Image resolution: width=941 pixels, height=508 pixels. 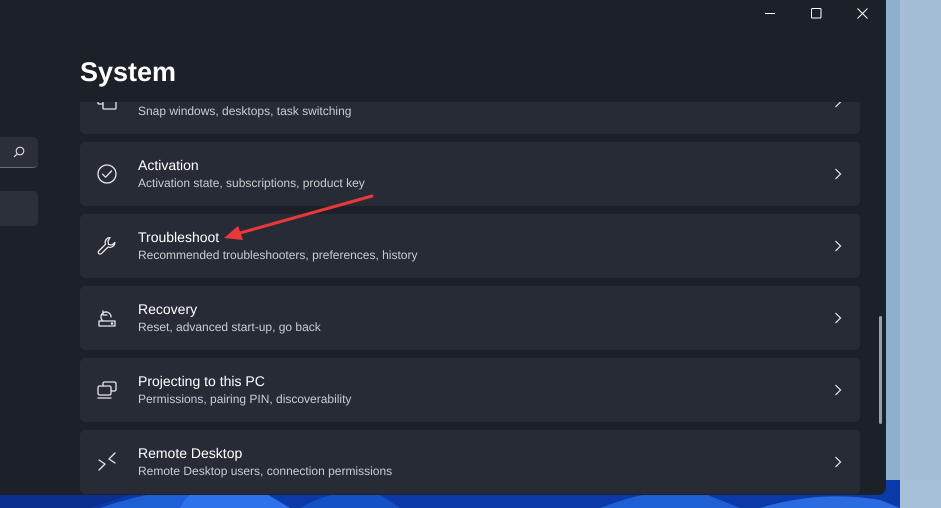 I want to click on wrench-icon, so click(x=107, y=246).